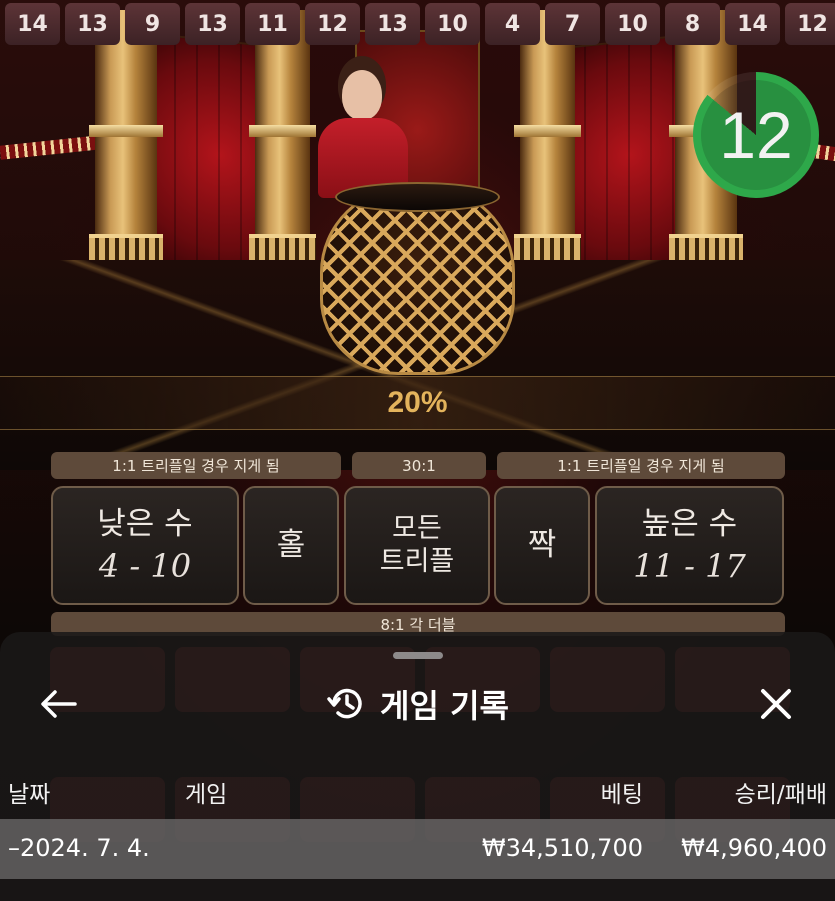 This screenshot has height=901, width=835. What do you see at coordinates (562, 848) in the screenshot?
I see `row-bet-amount: ₩34,510,700` at bounding box center [562, 848].